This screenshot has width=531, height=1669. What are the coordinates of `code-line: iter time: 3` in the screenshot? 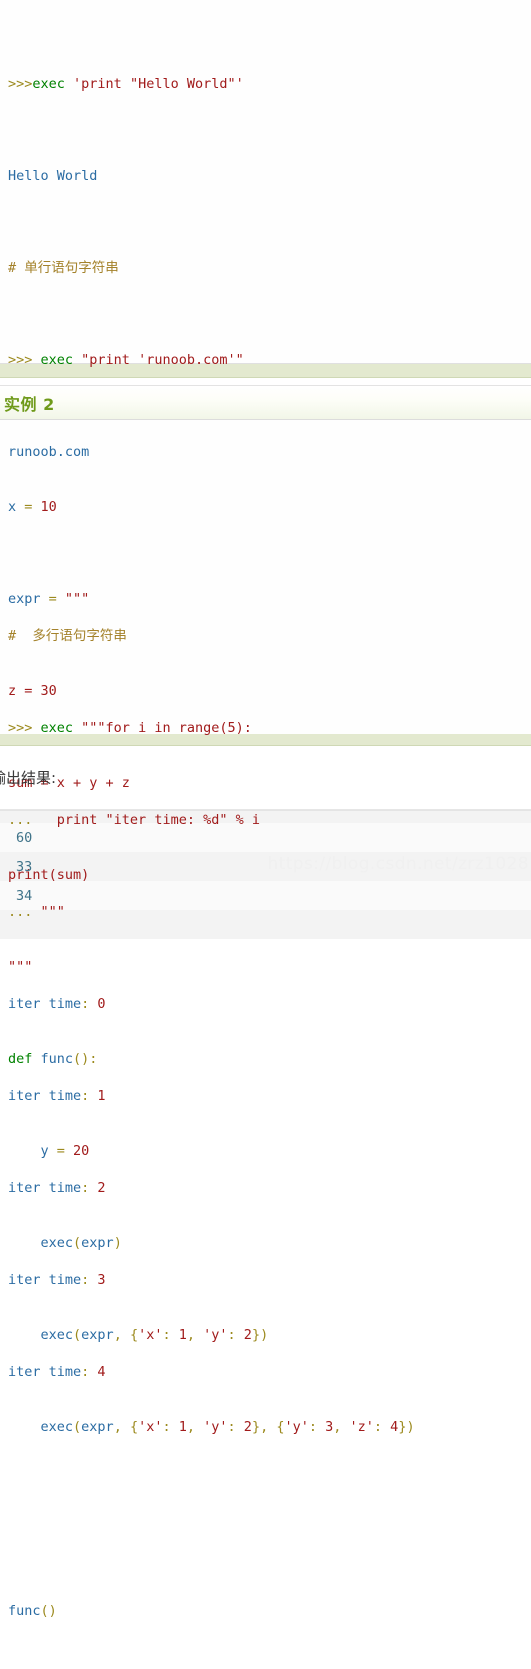 It's located at (269, 1280).